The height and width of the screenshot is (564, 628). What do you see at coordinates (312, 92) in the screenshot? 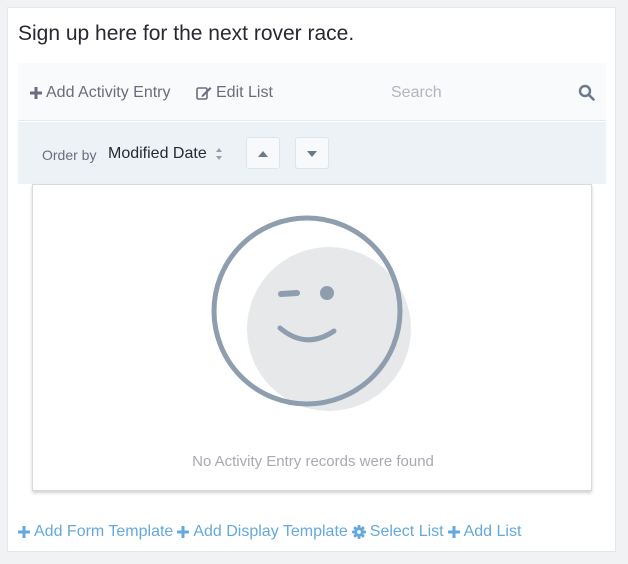
I see `management-toolbar: Add Activity Entry Edit List` at bounding box center [312, 92].